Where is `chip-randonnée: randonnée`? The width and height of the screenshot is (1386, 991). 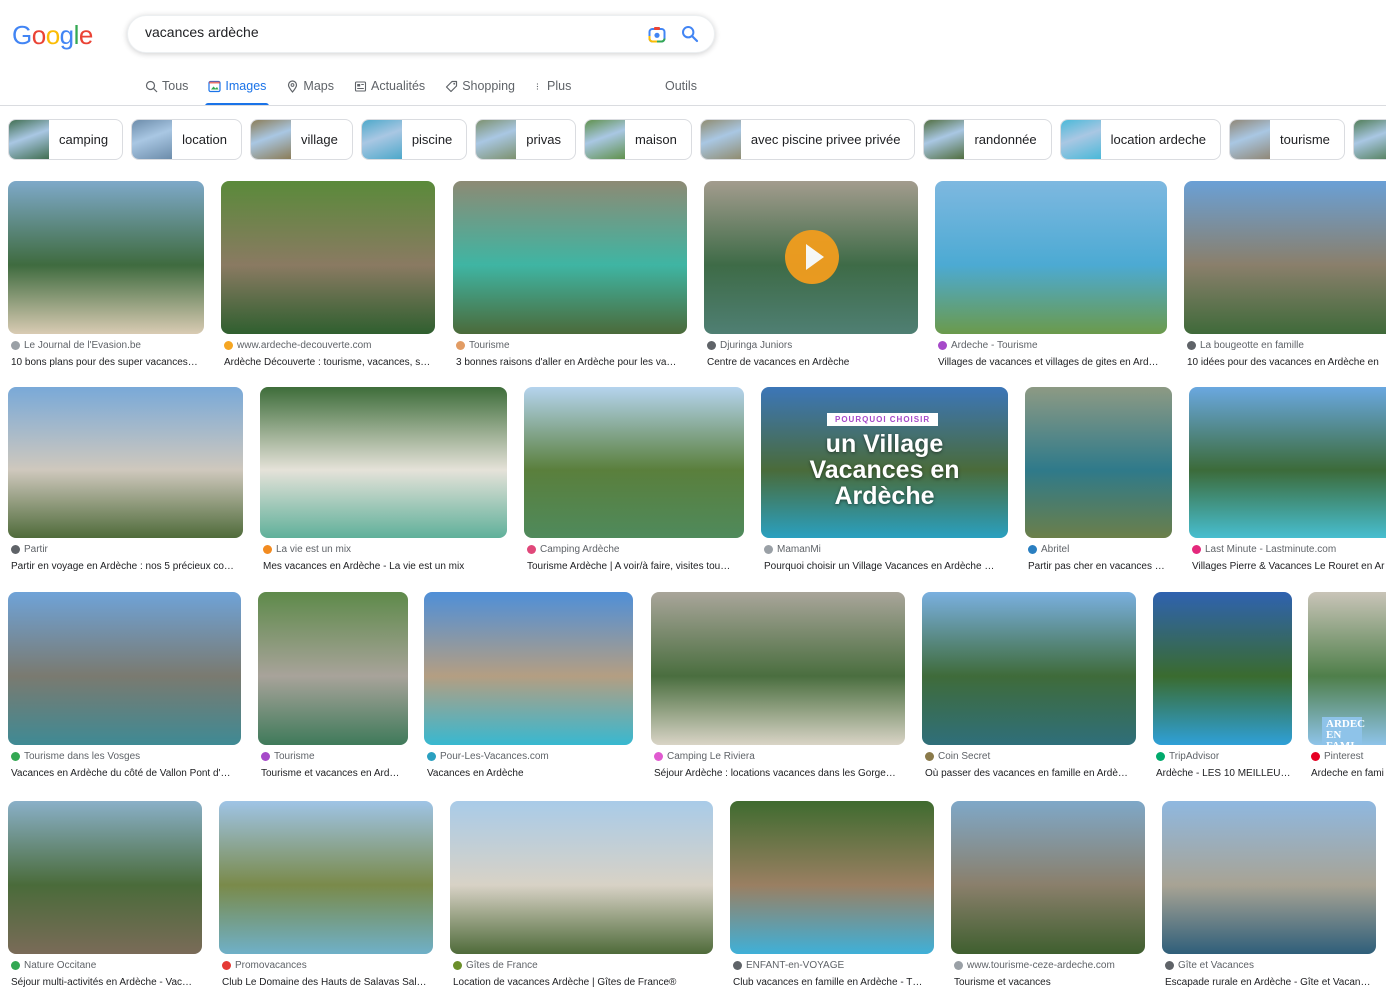 chip-randonnée: randonnée is located at coordinates (987, 139).